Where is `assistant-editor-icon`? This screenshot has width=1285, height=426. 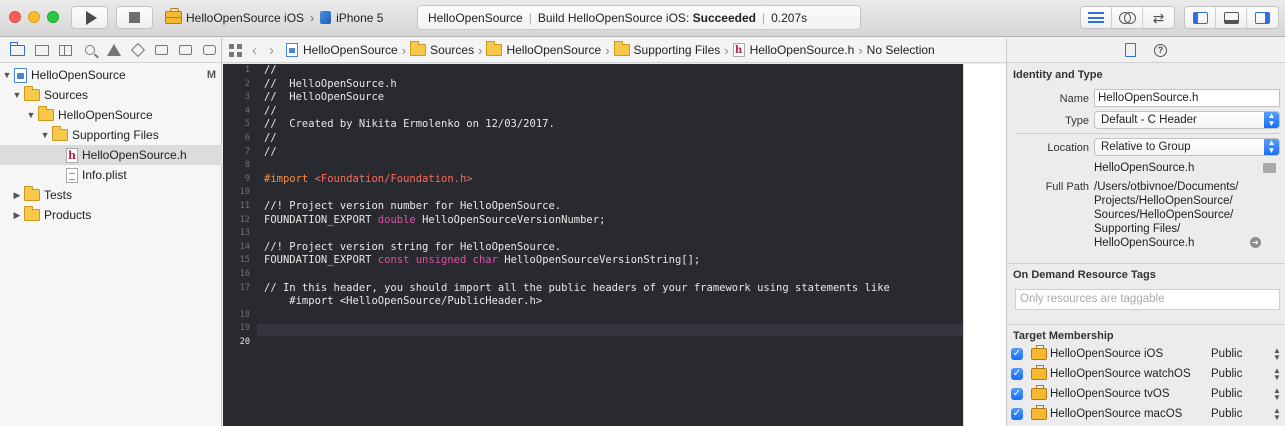 assistant-editor-icon is located at coordinates (1127, 17).